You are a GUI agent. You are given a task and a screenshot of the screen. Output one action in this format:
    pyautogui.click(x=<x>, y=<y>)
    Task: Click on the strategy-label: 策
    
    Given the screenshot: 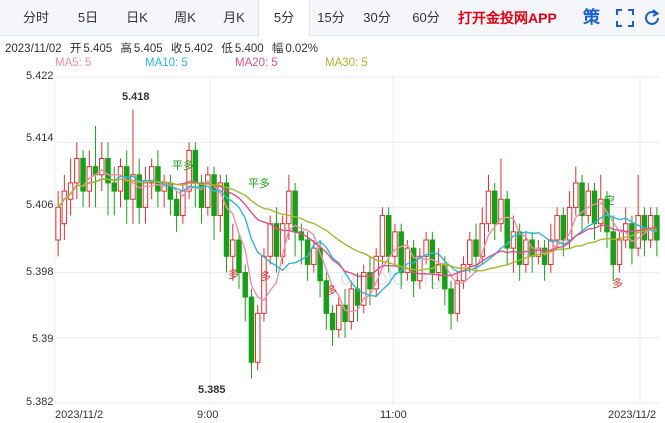 What is the action you would take?
    pyautogui.click(x=591, y=17)
    